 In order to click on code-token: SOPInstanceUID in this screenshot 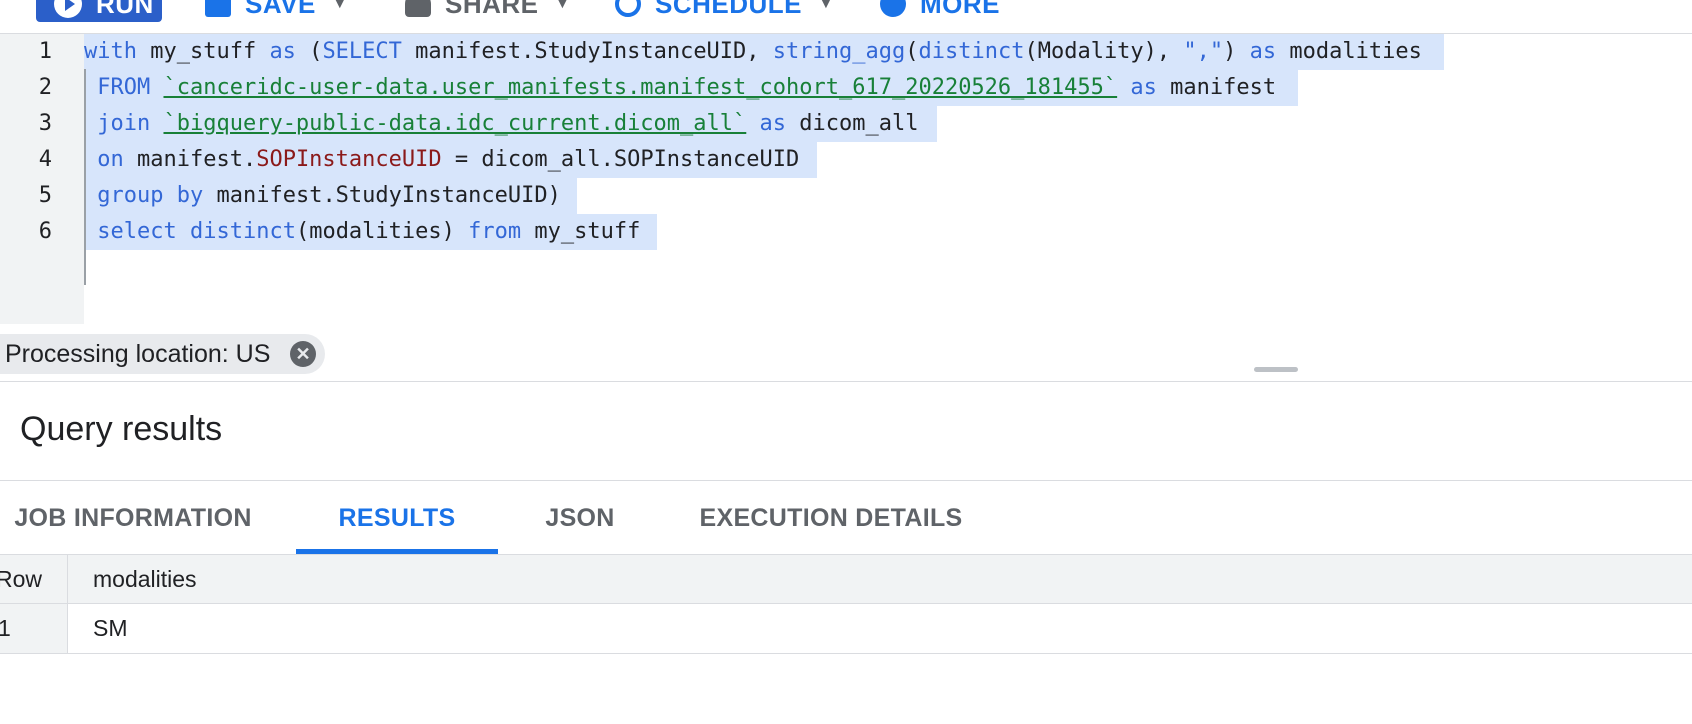, I will do `click(349, 159)`.